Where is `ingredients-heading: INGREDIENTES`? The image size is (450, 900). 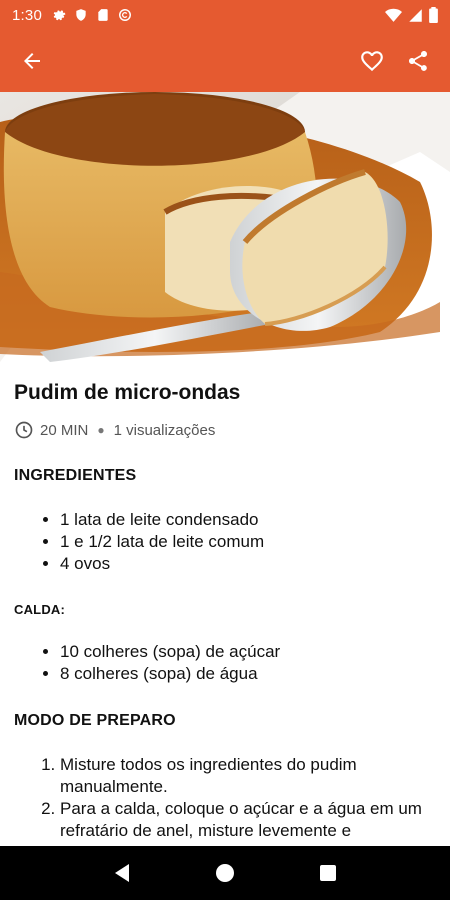 ingredients-heading: INGREDIENTES is located at coordinates (75, 475).